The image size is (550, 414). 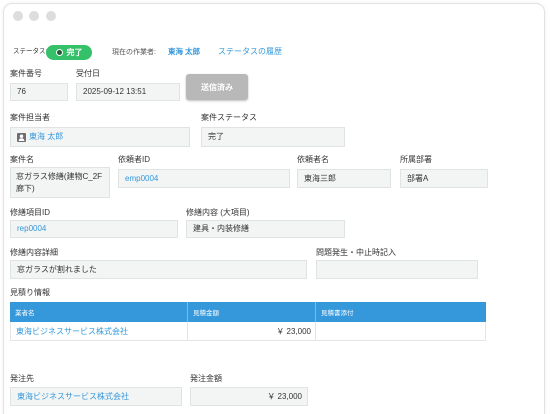 What do you see at coordinates (217, 87) in the screenshot?
I see `sent-button: 送信済み` at bounding box center [217, 87].